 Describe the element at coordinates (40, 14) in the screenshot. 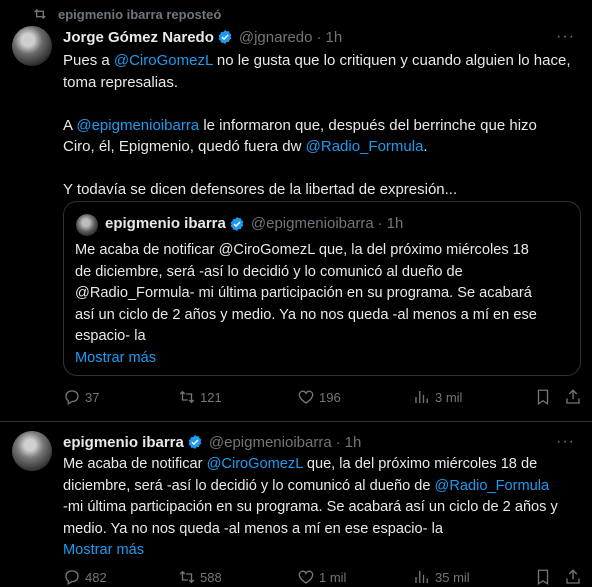

I see `repost-icon` at that location.